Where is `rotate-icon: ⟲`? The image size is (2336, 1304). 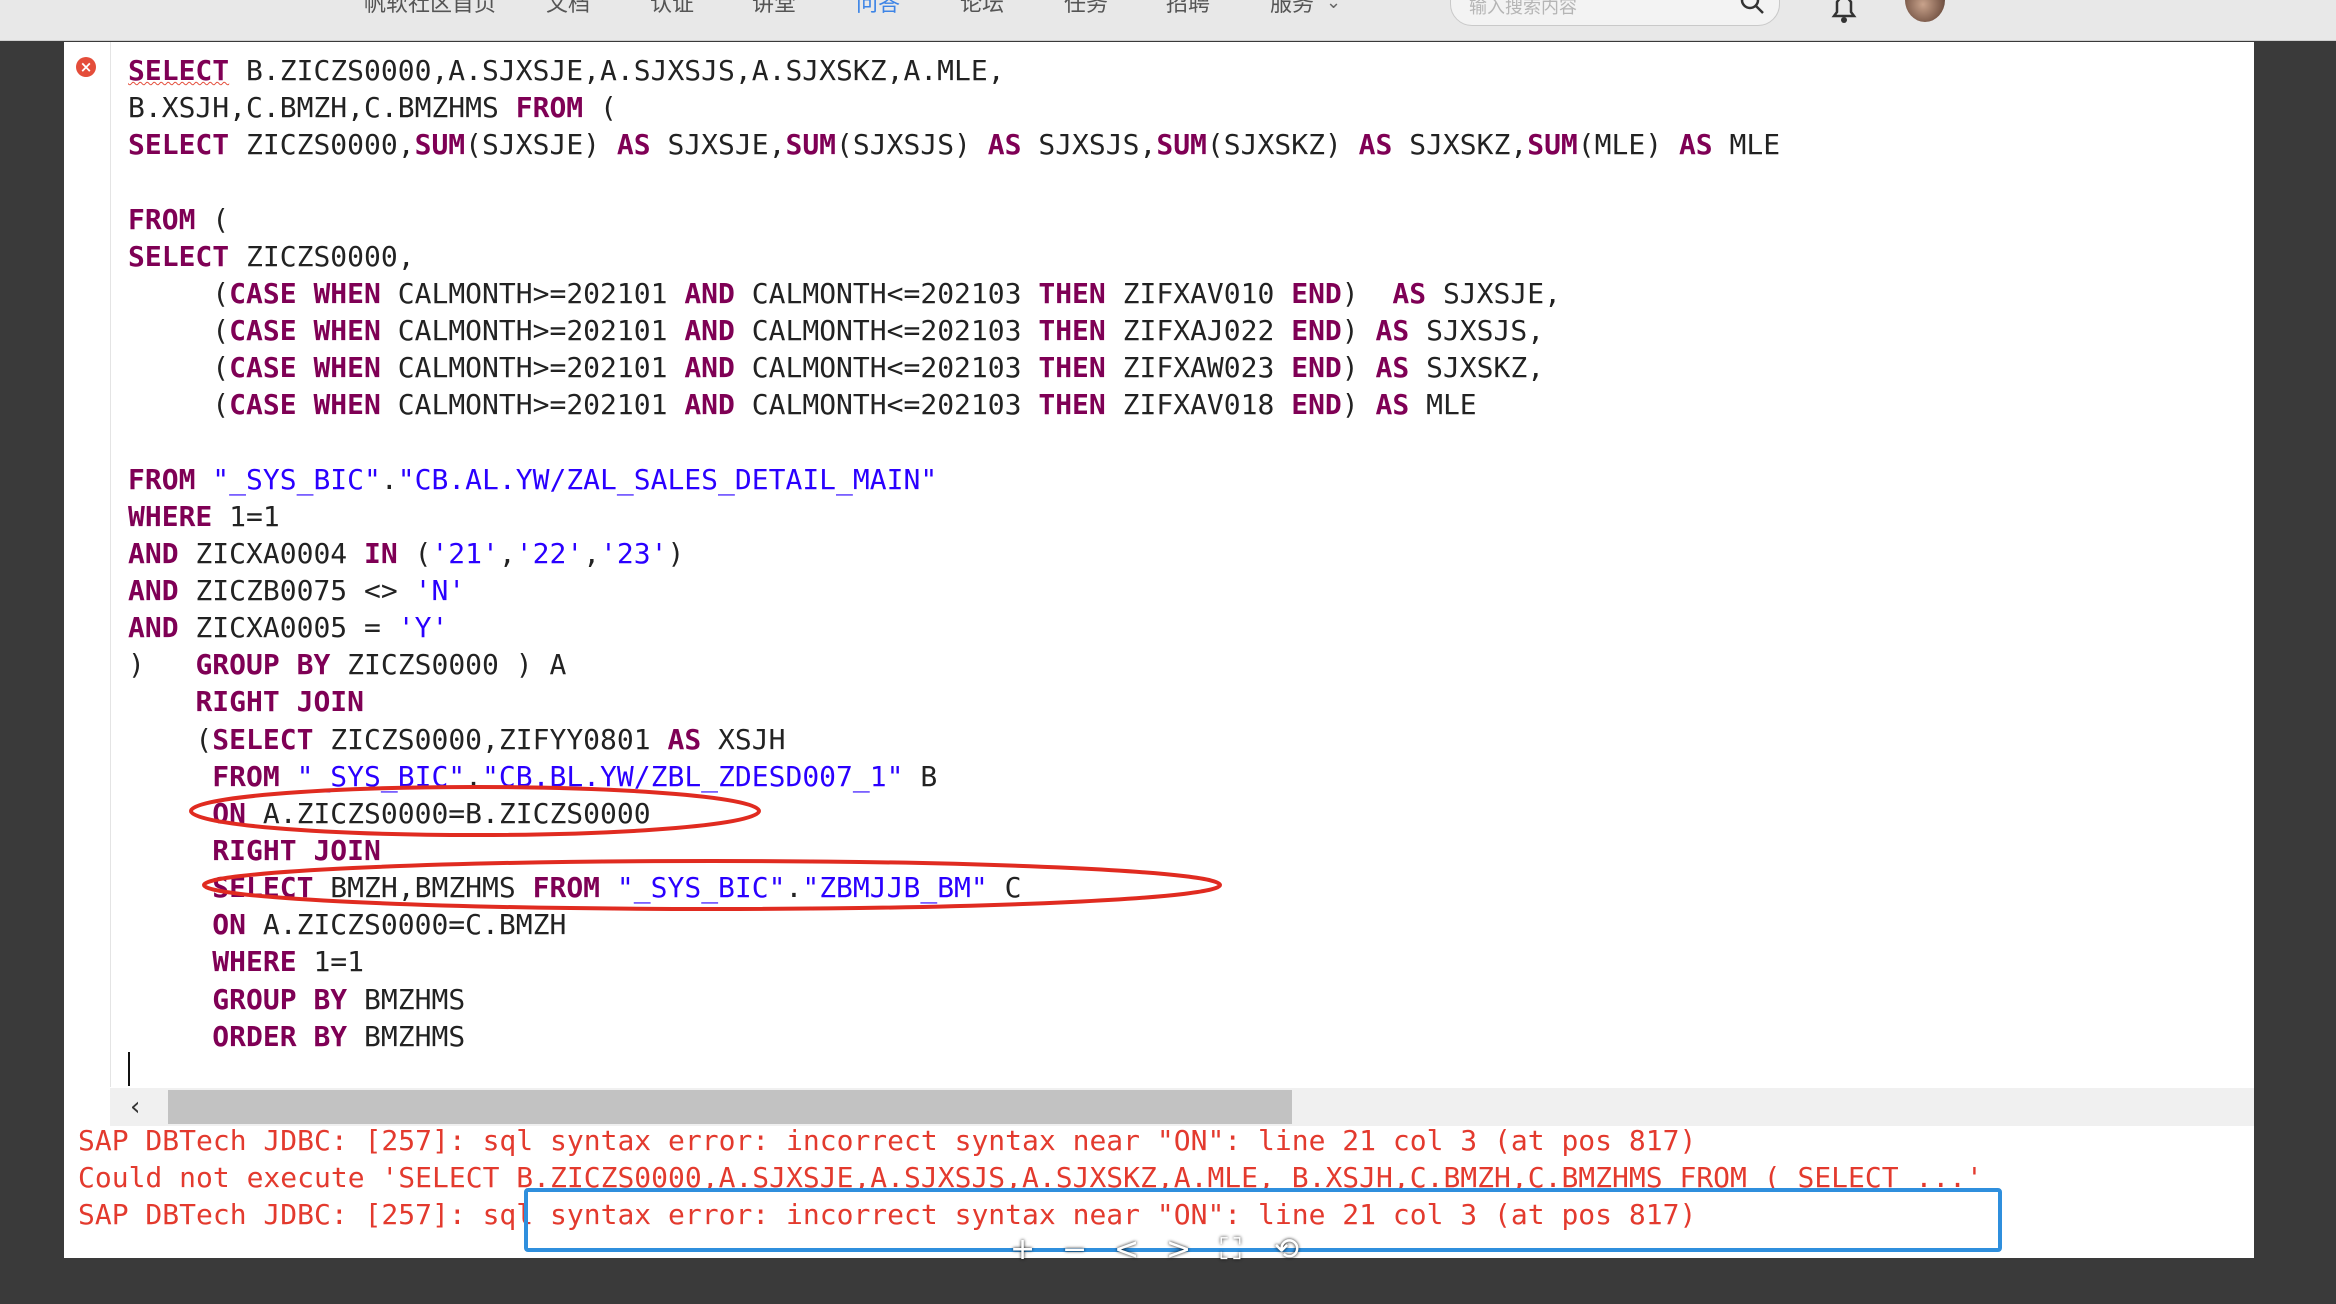
rotate-icon: ⟲ is located at coordinates (1286, 1249).